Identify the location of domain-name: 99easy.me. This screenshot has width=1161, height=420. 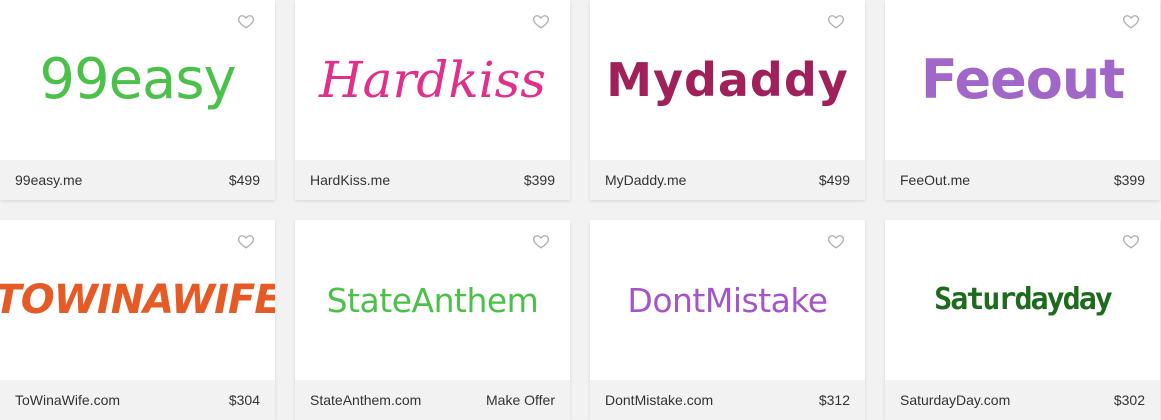
(48, 180).